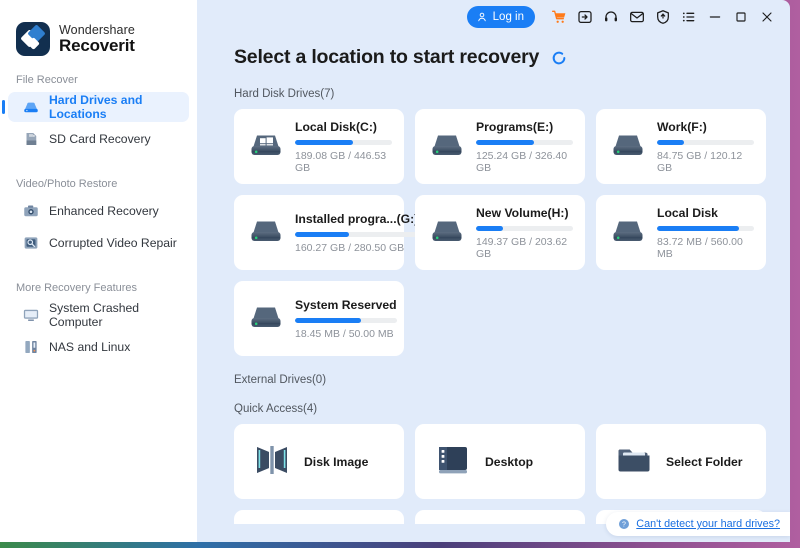 The width and height of the screenshot is (800, 548). What do you see at coordinates (481, 17) in the screenshot?
I see `user-icon` at bounding box center [481, 17].